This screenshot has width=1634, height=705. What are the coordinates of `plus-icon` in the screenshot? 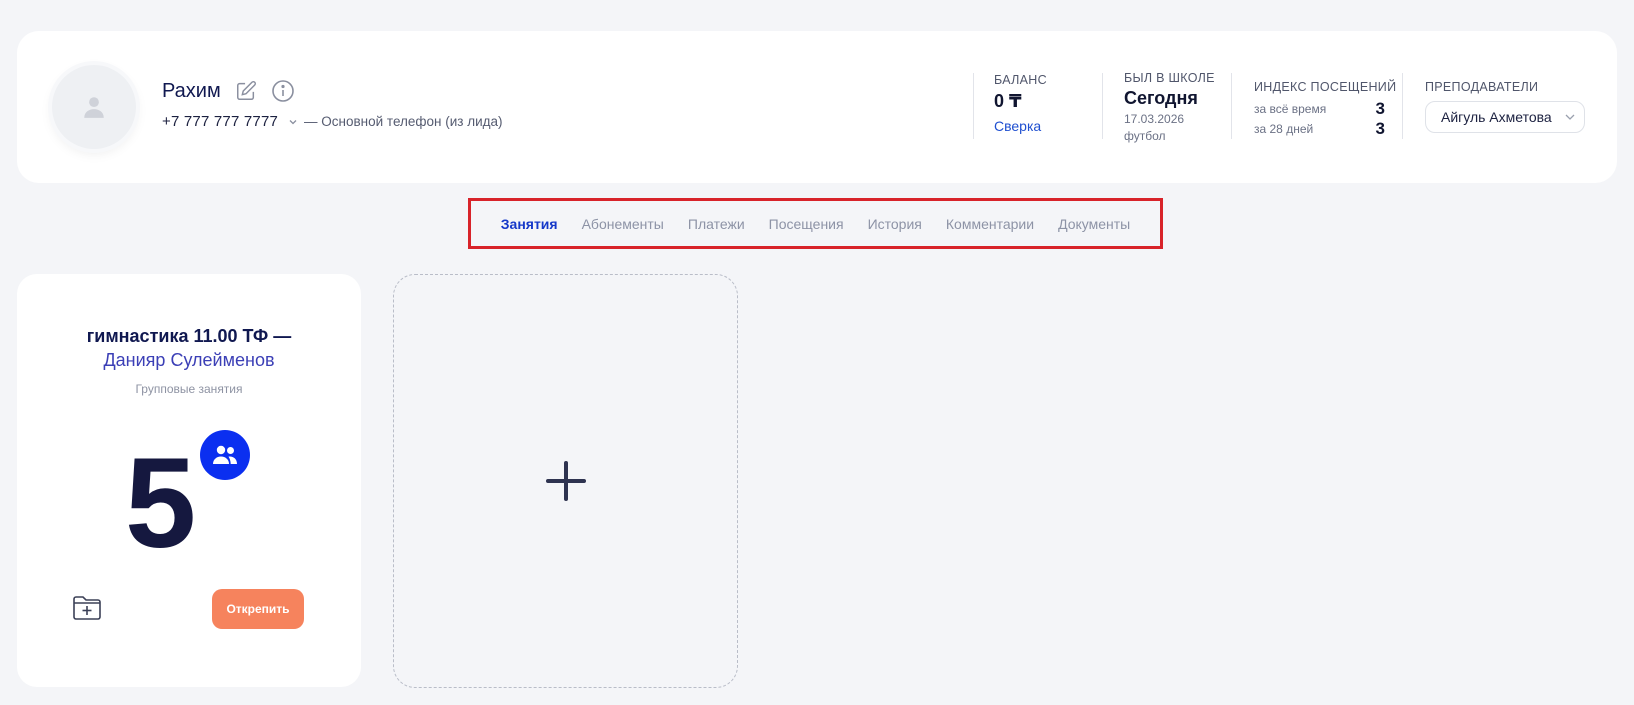 It's located at (565, 481).